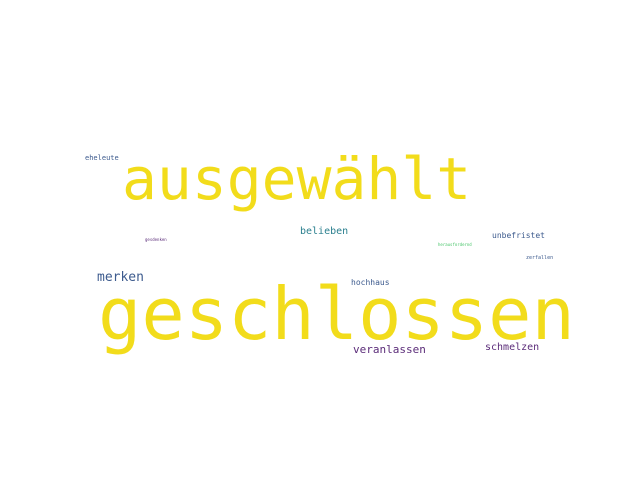  I want to click on word-gesdenken: gesdenken, so click(156, 239).